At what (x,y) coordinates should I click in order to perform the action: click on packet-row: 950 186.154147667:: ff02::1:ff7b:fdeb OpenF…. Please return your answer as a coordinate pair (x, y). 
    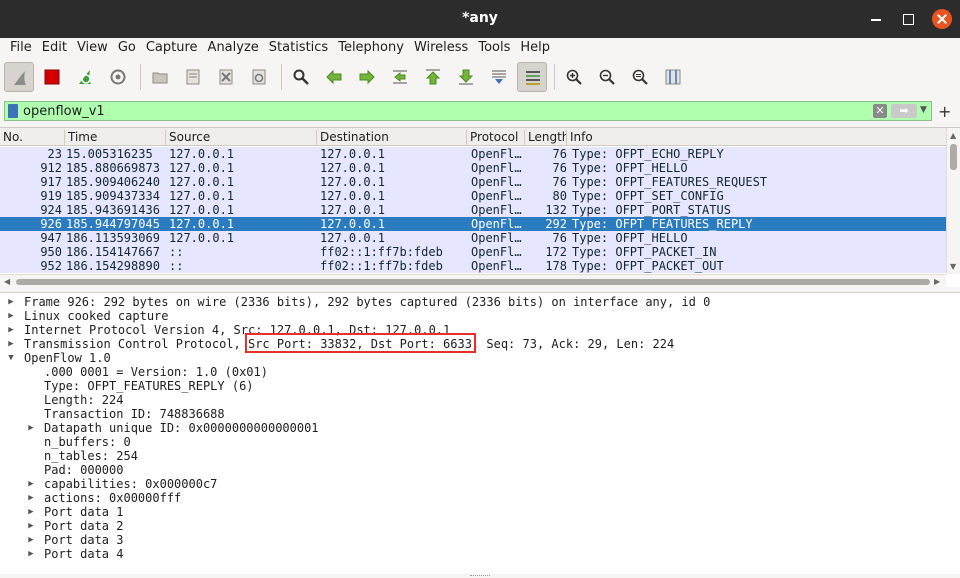
    Looking at the image, I should click on (473, 252).